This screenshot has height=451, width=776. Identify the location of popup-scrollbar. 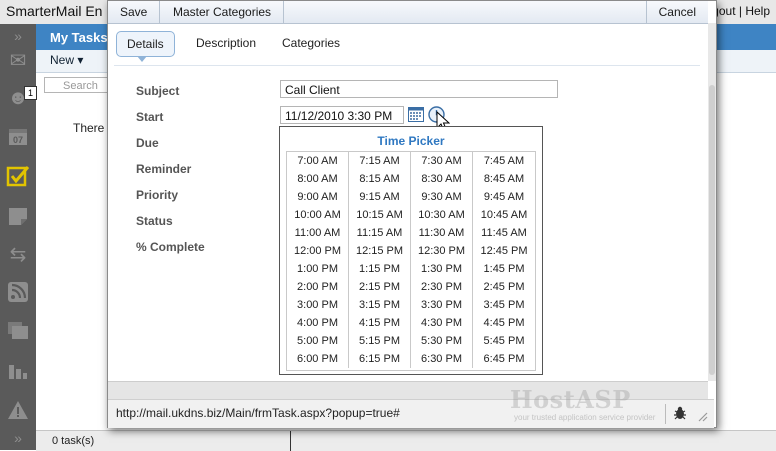
(712, 202).